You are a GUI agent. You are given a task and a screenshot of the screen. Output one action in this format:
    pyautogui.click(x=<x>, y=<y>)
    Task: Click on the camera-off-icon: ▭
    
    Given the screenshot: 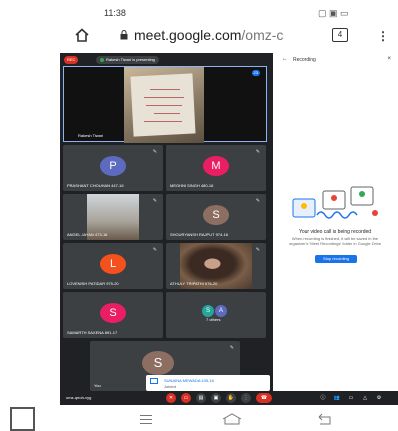 What is the action you would take?
    pyautogui.click(x=186, y=398)
    